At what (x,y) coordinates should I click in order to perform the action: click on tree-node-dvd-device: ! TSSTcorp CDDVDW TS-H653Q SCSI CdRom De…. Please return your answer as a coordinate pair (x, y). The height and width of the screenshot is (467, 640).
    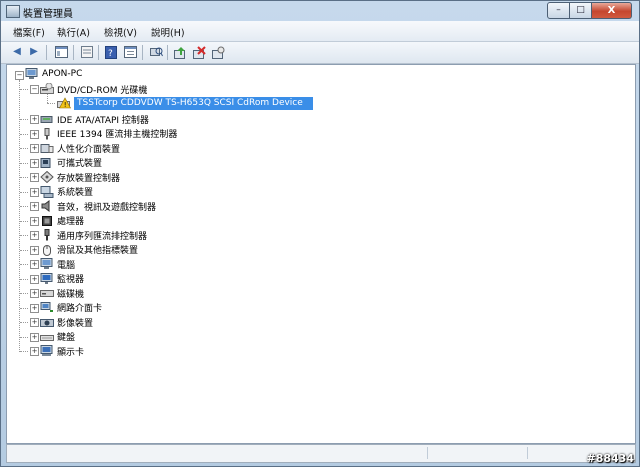
    Looking at the image, I should click on (185, 103).